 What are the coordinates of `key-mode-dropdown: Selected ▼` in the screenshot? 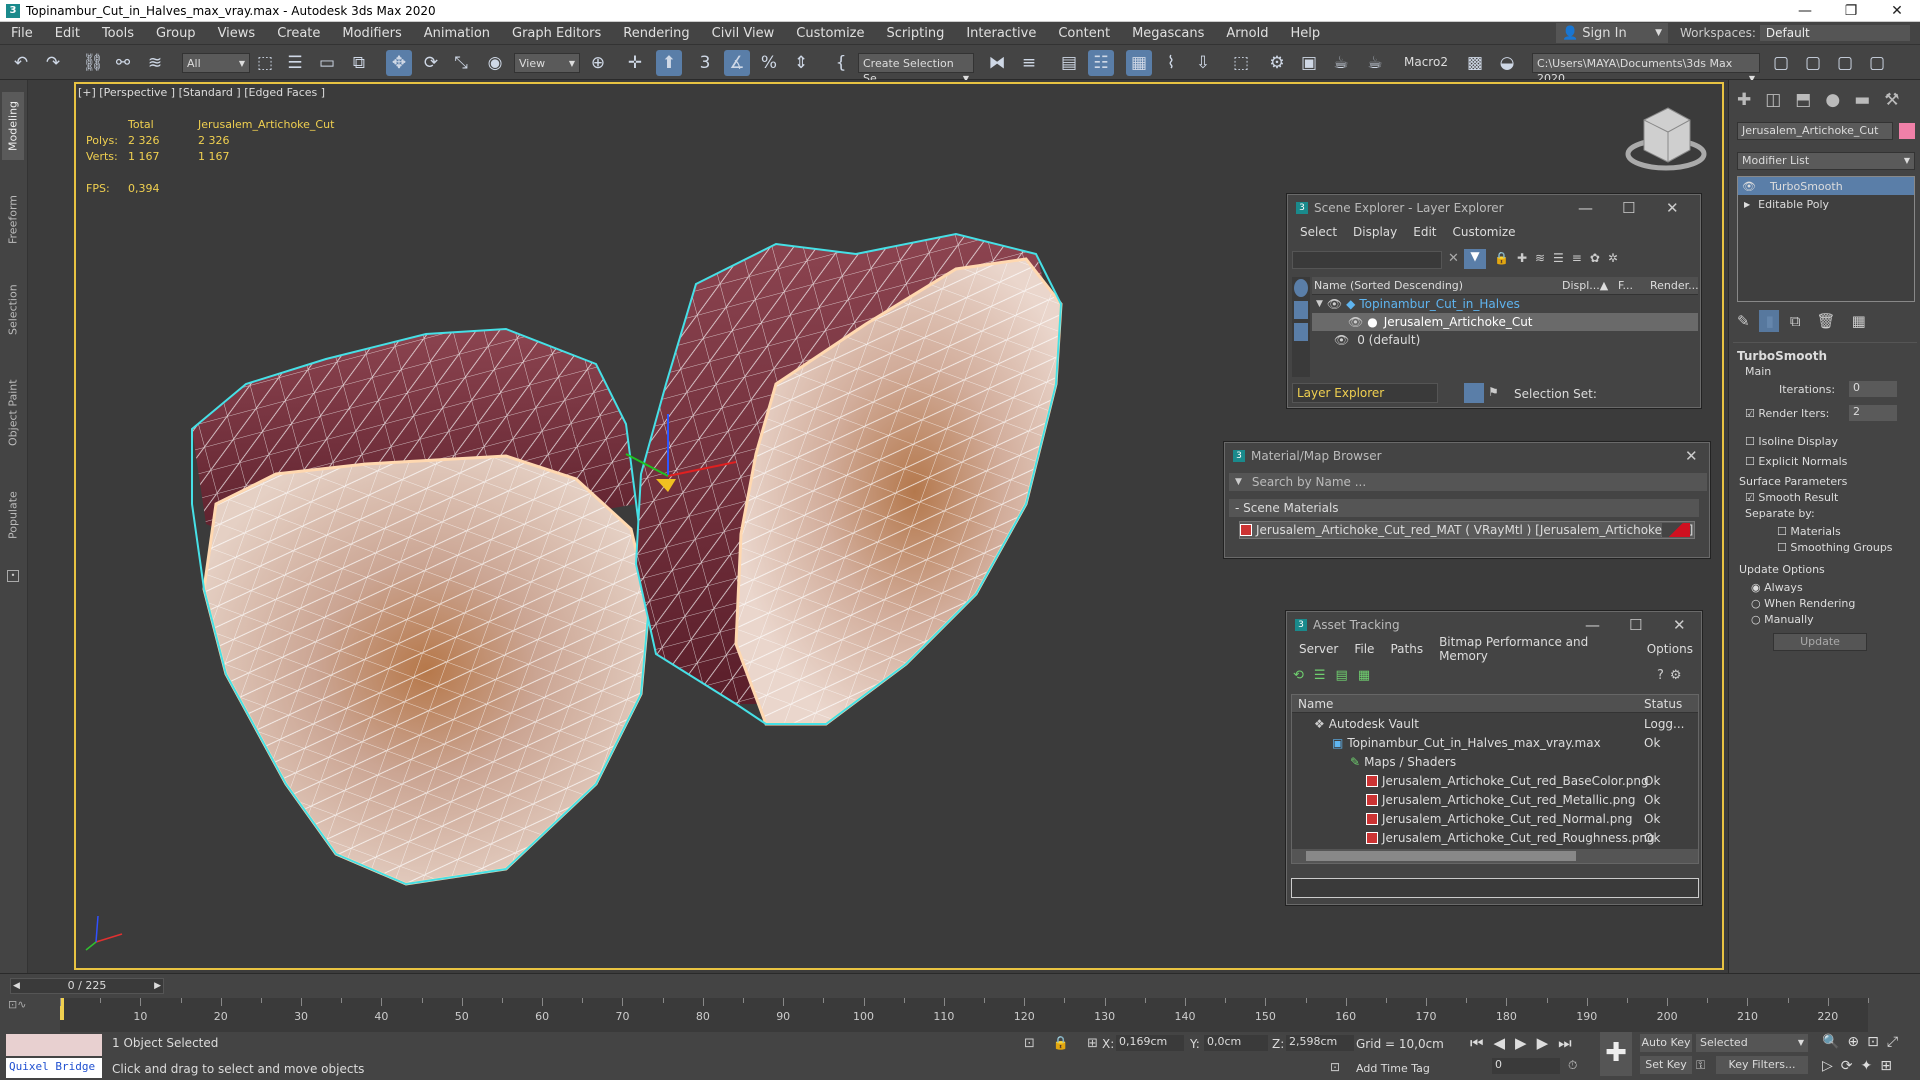 It's located at (1752, 1043).